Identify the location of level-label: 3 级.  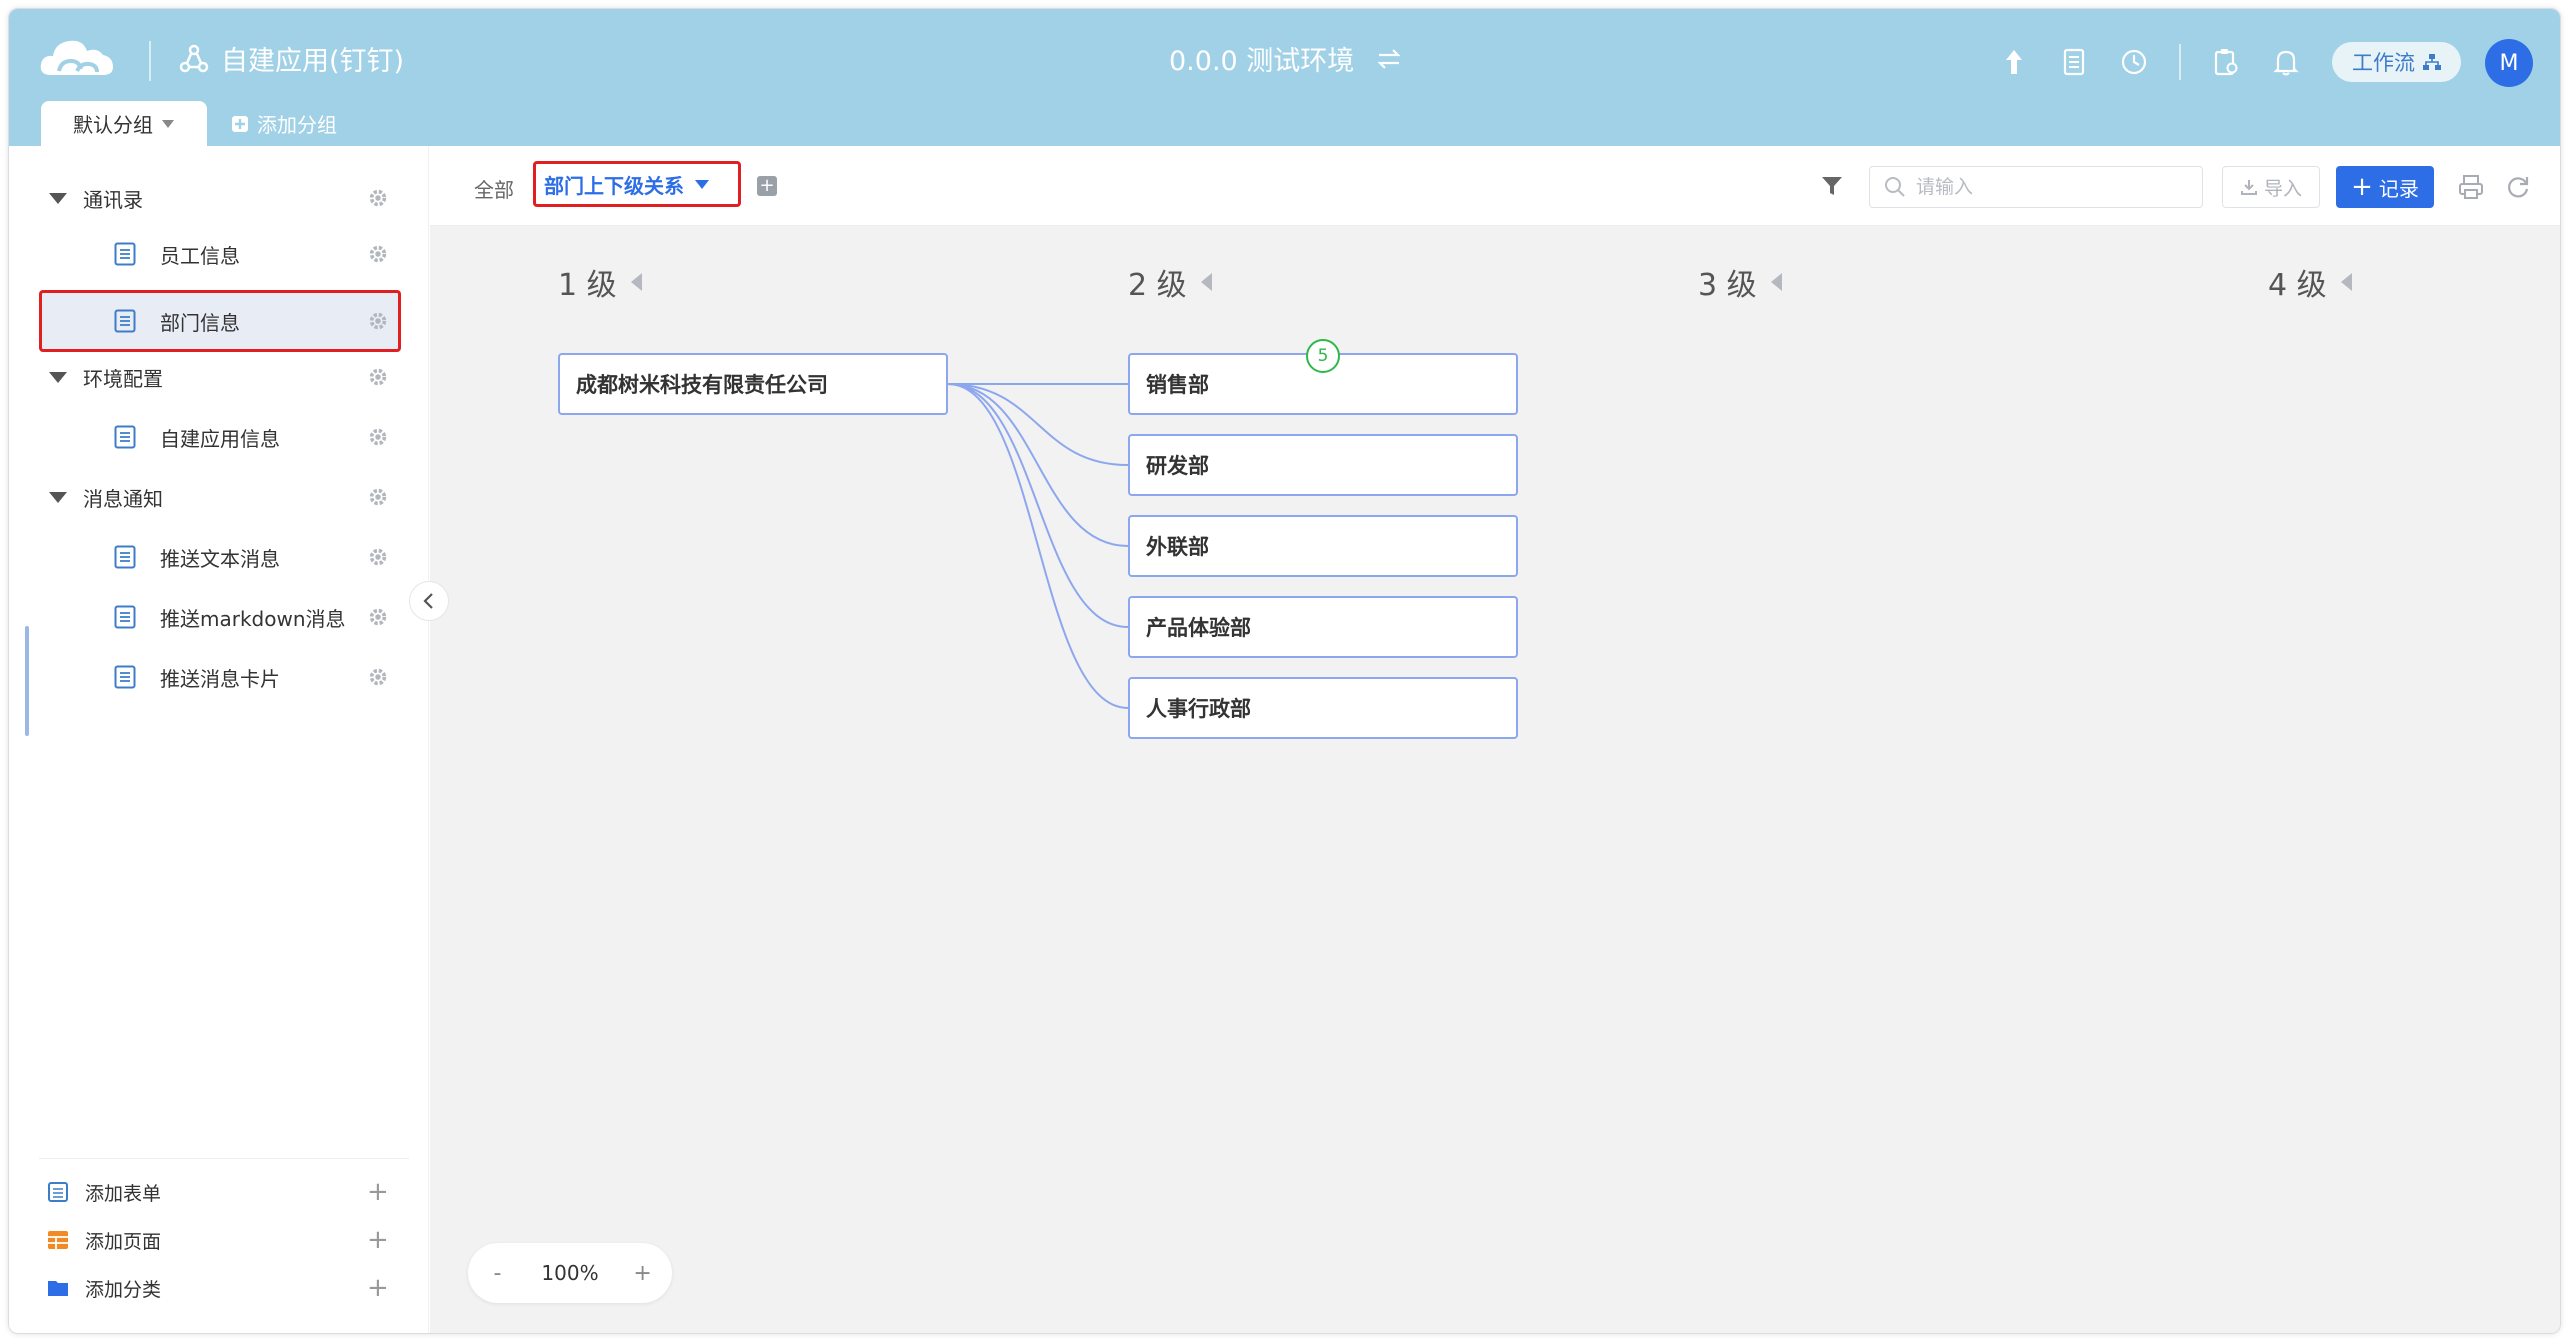
(1727, 285).